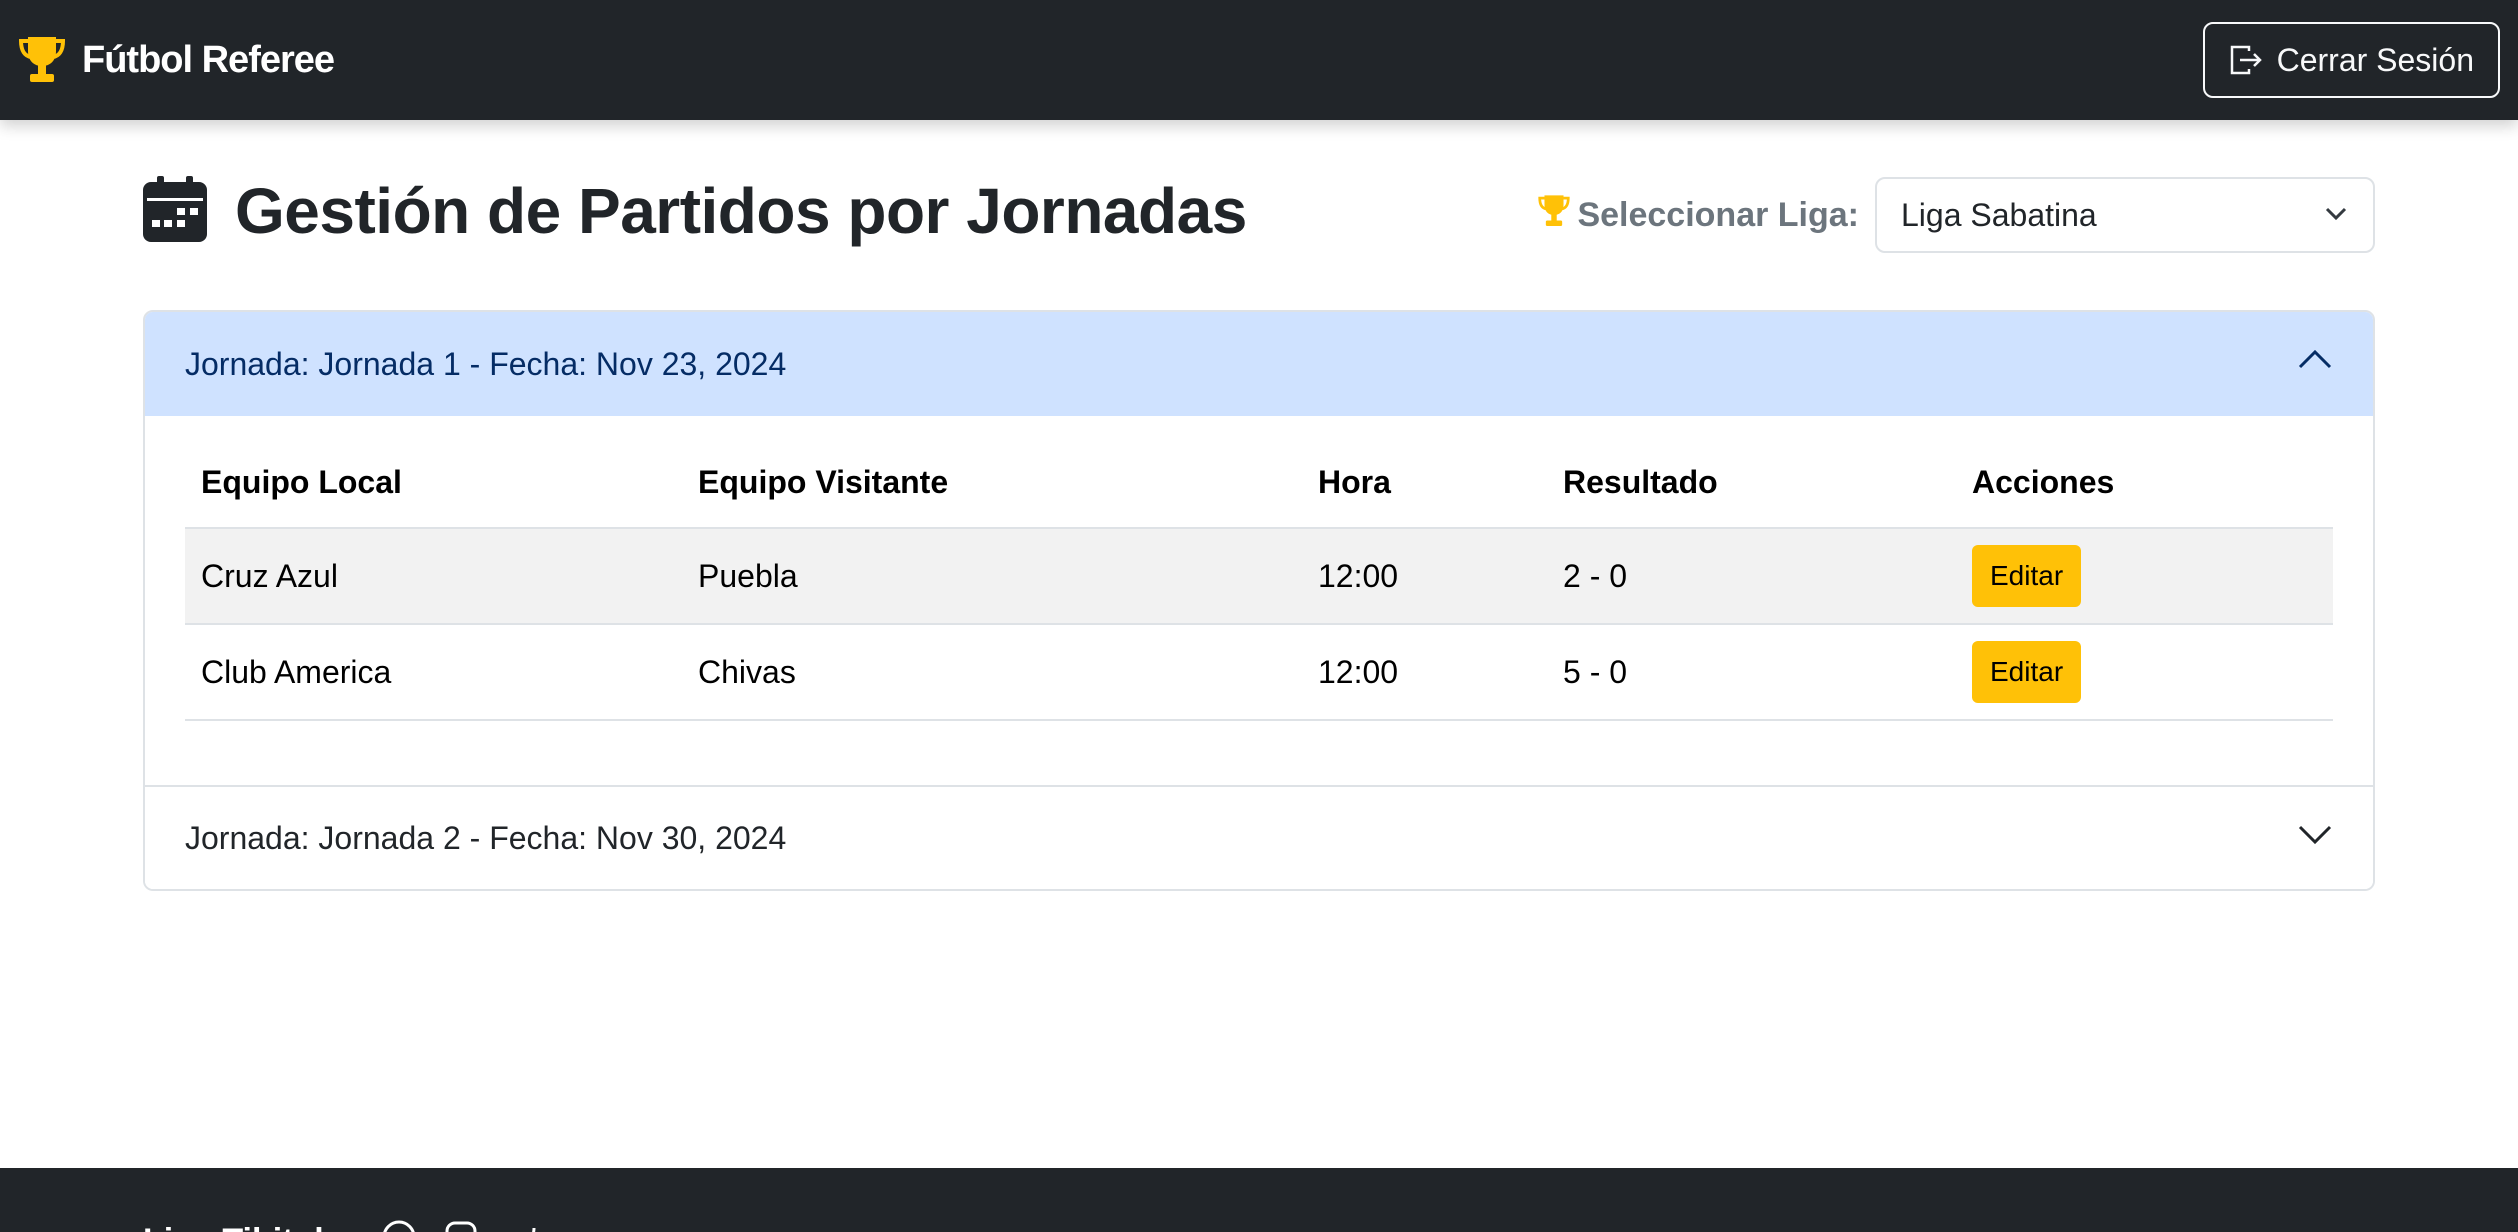 The width and height of the screenshot is (2518, 1232). Describe the element at coordinates (248, 1227) in the screenshot. I see `footer-brand: Liga Tibitolm` at that location.